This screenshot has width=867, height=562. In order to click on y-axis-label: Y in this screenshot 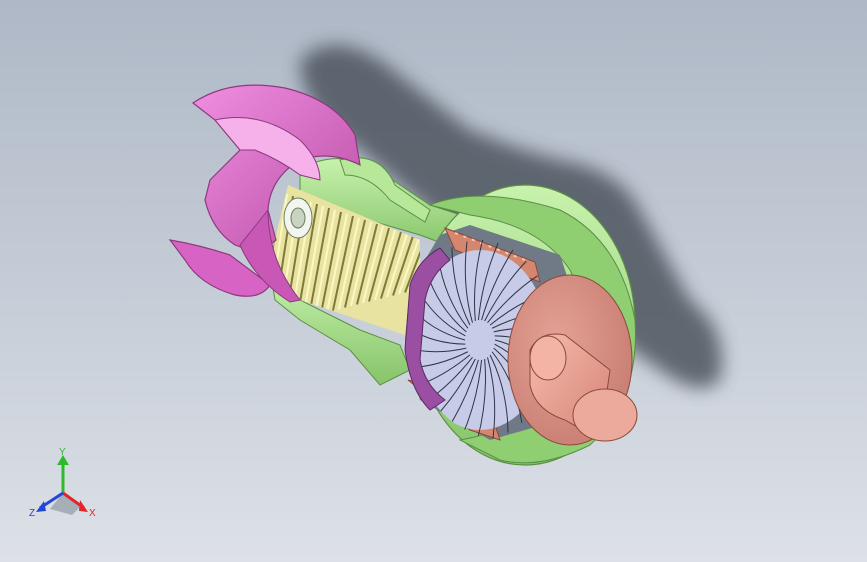, I will do `click(62, 452)`.